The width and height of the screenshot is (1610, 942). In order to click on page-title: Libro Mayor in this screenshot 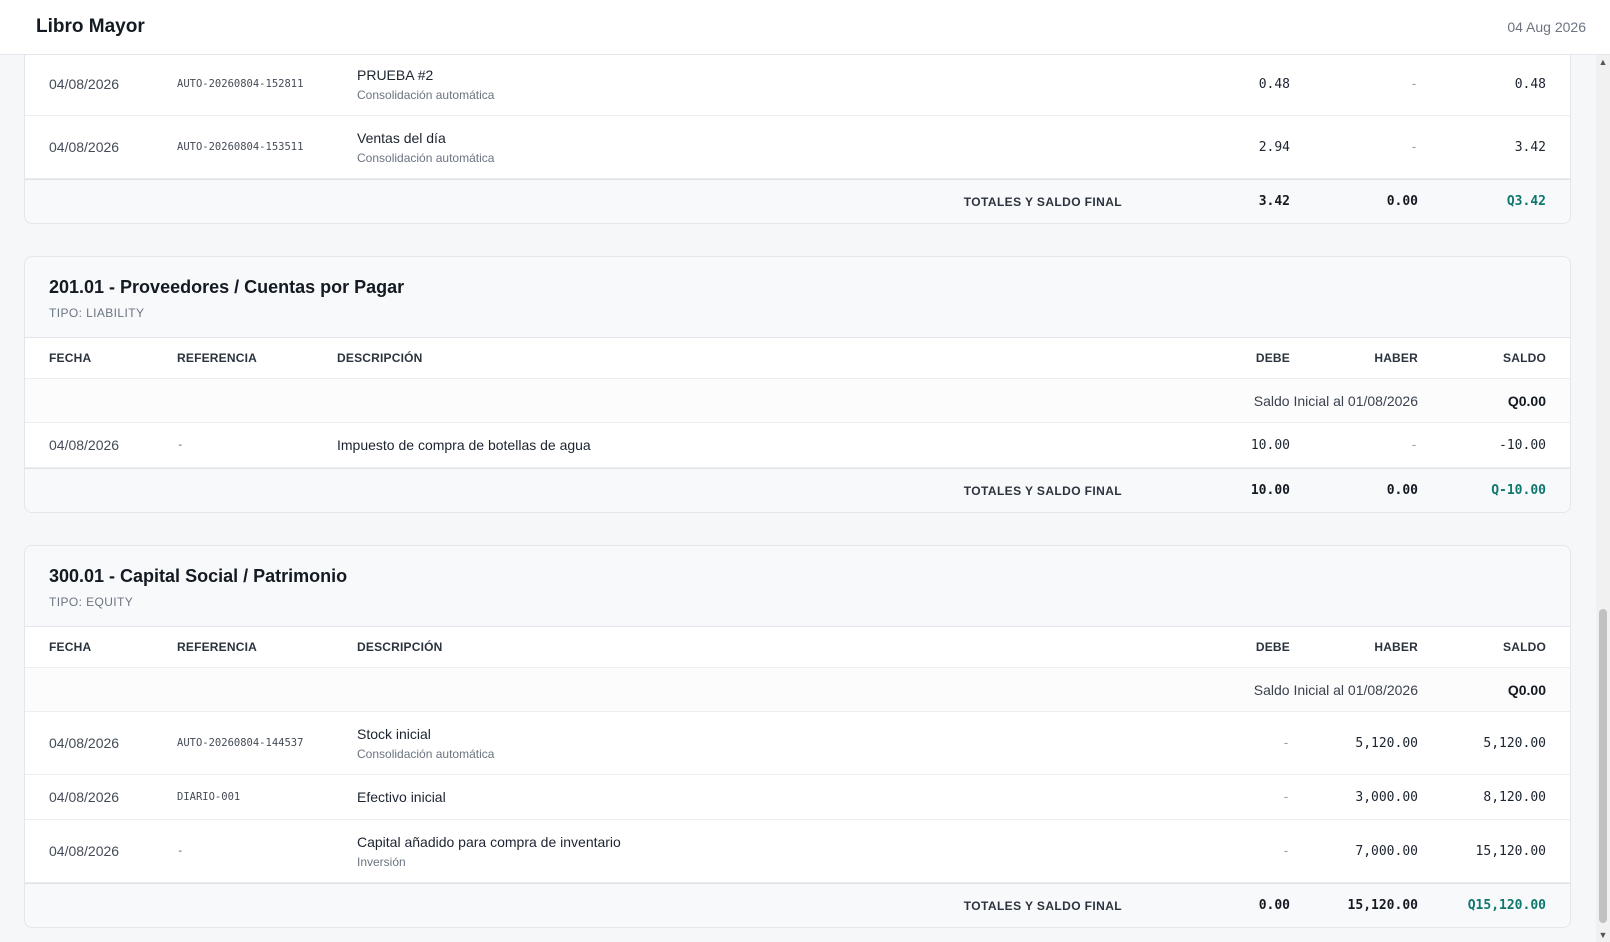, I will do `click(90, 26)`.